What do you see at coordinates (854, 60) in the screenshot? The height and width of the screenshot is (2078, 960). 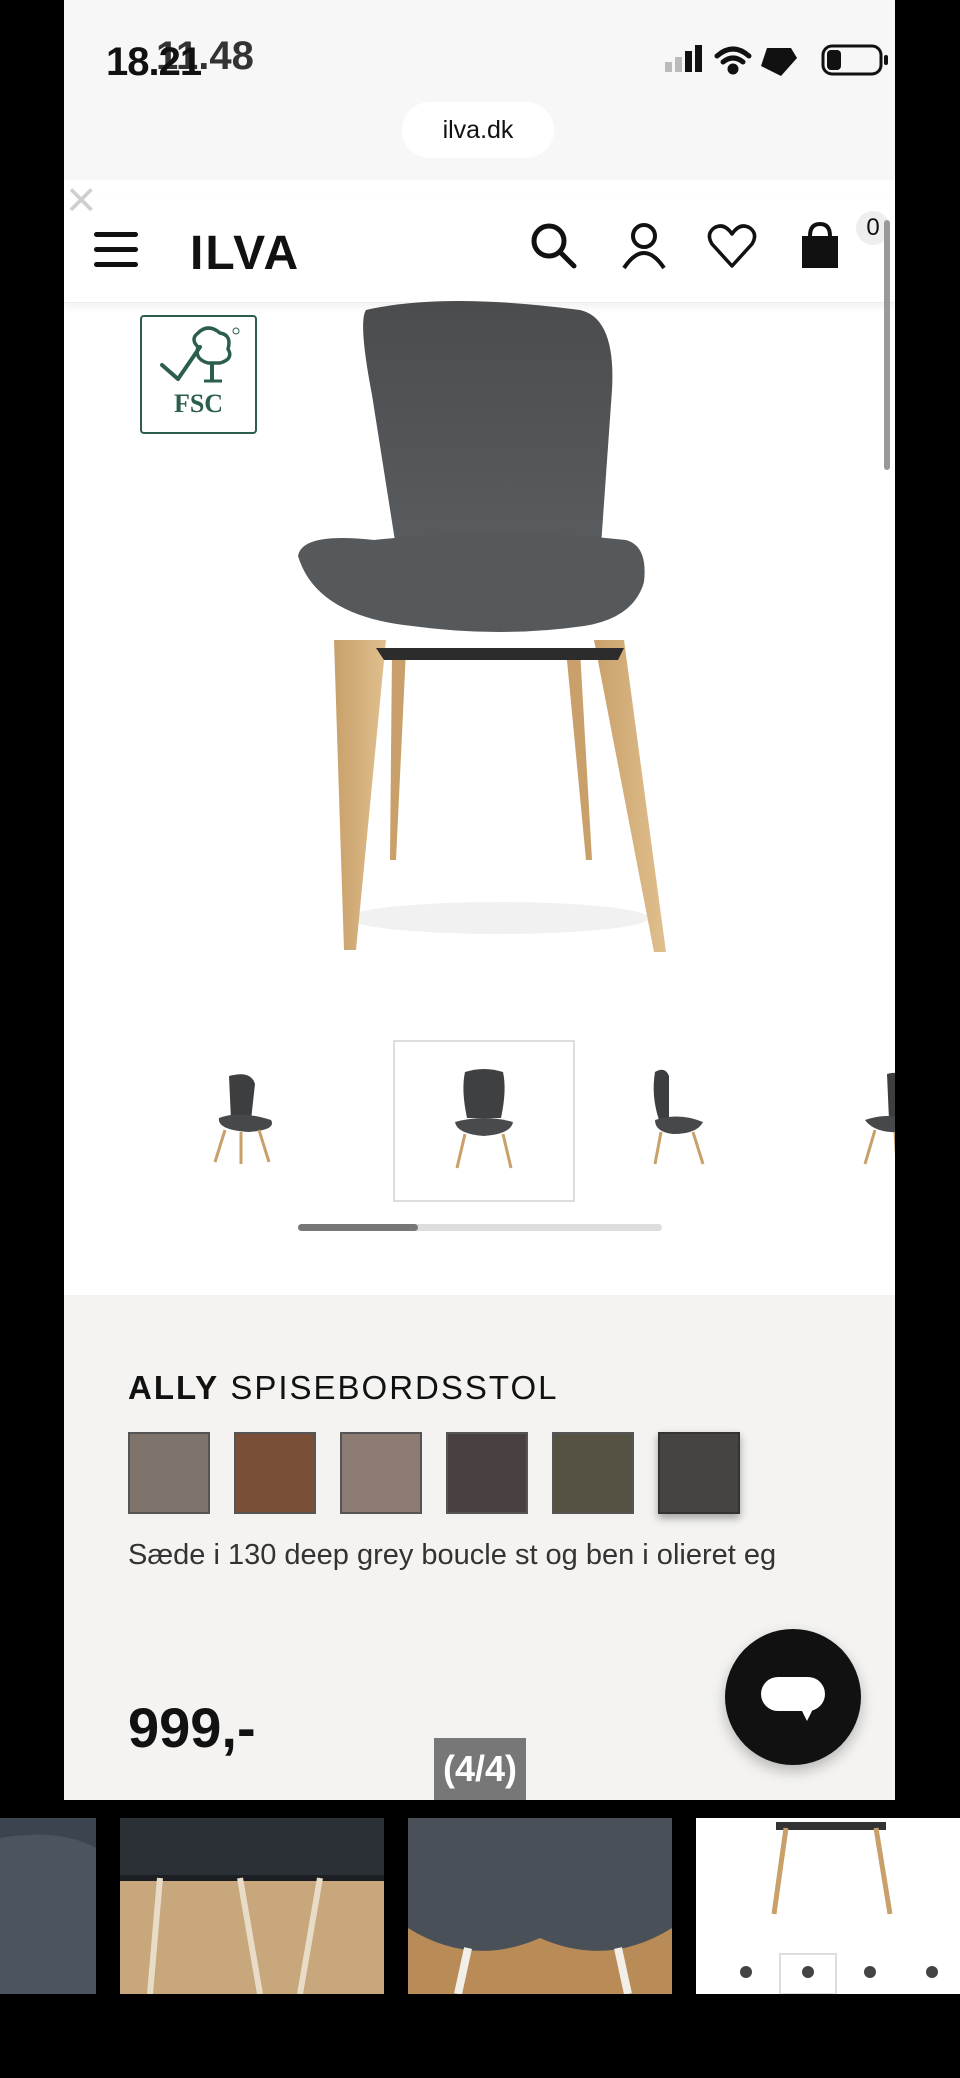 I see `battery-icon` at bounding box center [854, 60].